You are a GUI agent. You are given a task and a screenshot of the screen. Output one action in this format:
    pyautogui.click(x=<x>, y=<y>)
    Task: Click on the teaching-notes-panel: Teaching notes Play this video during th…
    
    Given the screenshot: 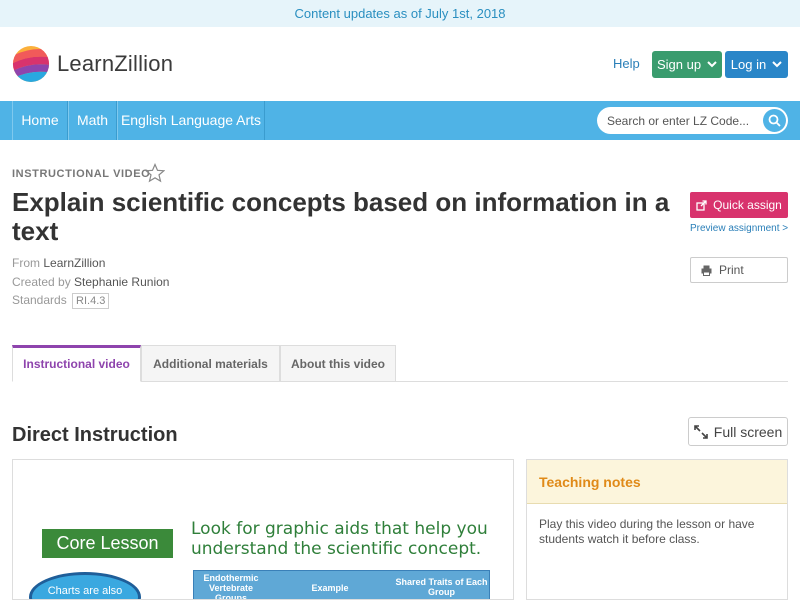 What is the action you would take?
    pyautogui.click(x=657, y=529)
    